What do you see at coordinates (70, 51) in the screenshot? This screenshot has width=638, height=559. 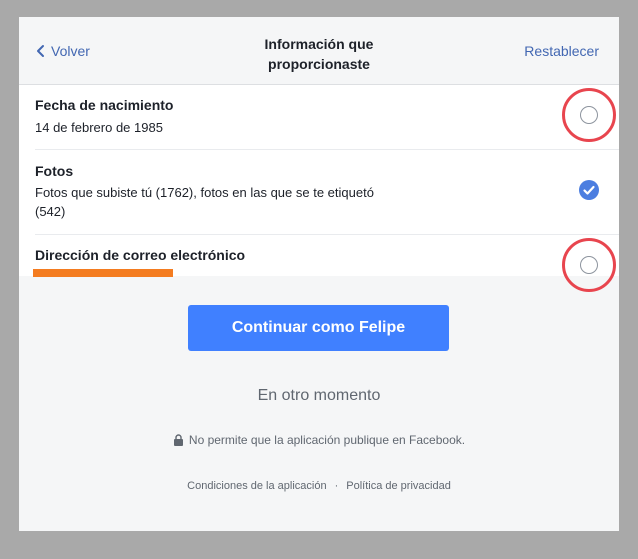 I see `back-label: Volver` at bounding box center [70, 51].